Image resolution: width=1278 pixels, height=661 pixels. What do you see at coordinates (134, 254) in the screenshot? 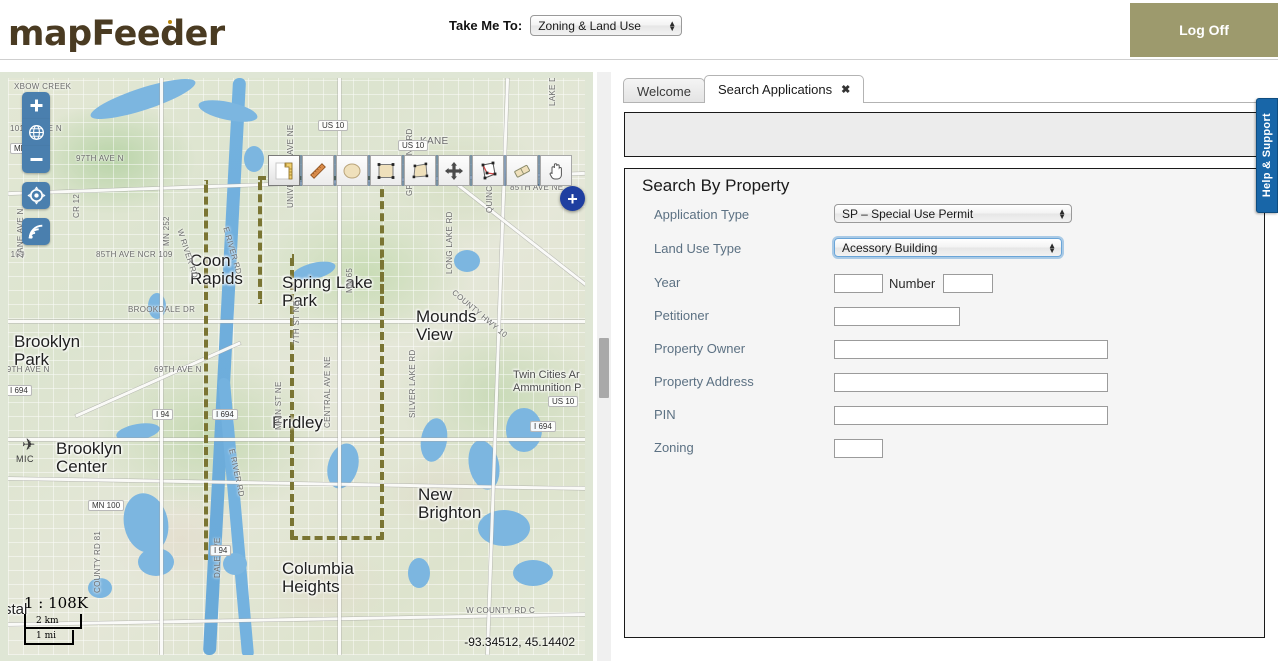
I see `map-street-label: 85TH AVE NCR 109` at bounding box center [134, 254].